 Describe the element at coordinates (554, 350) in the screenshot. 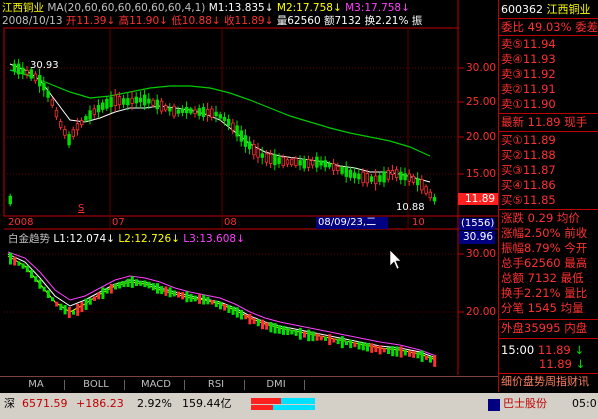

I see `tick-price: 11.89` at that location.